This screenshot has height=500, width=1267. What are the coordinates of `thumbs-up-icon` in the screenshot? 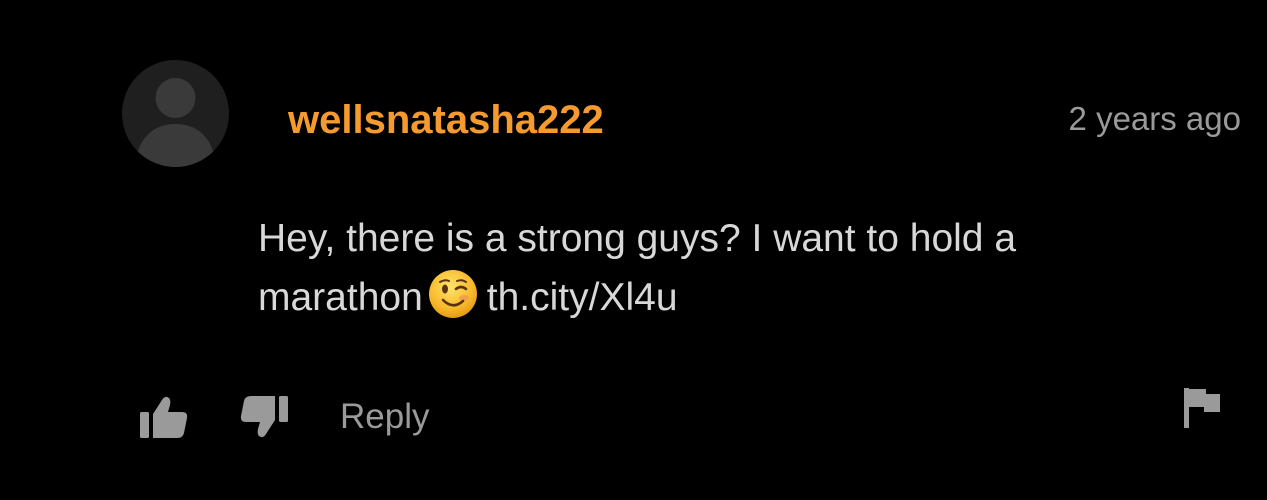 It's located at (164, 417).